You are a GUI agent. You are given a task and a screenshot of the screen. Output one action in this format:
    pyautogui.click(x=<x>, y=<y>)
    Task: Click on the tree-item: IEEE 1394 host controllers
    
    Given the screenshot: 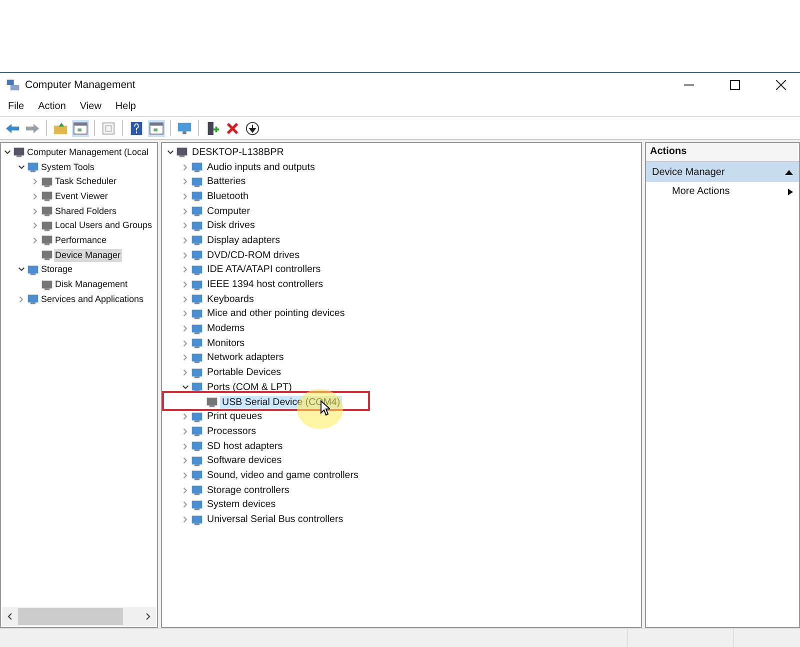 What is the action you would take?
    pyautogui.click(x=265, y=285)
    